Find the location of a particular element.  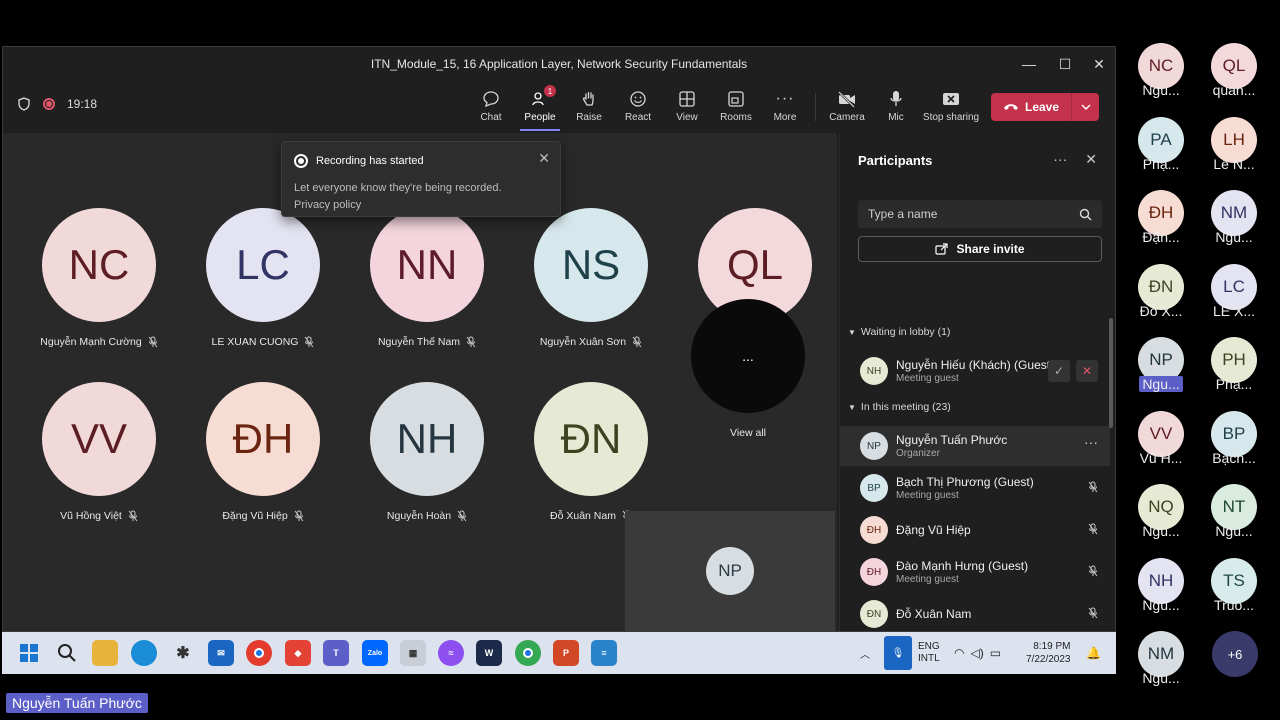

leave-button: Leave is located at coordinates (1045, 107).